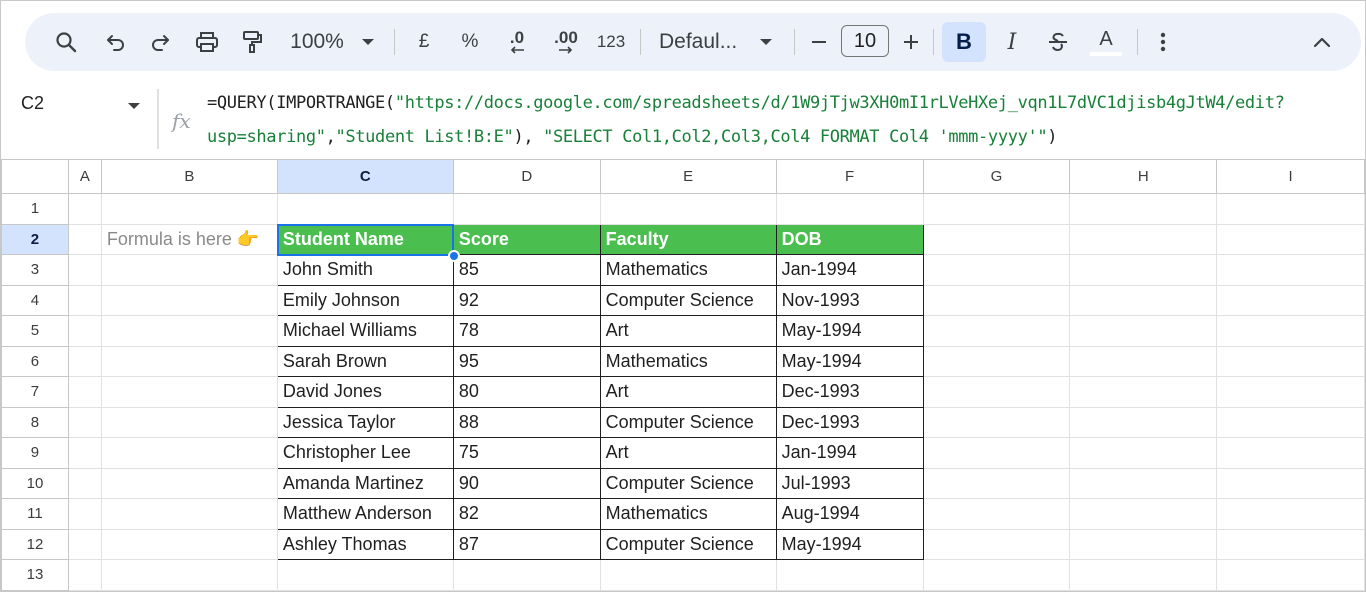 Image resolution: width=1366 pixels, height=592 pixels. I want to click on cell-a3, so click(84, 270).